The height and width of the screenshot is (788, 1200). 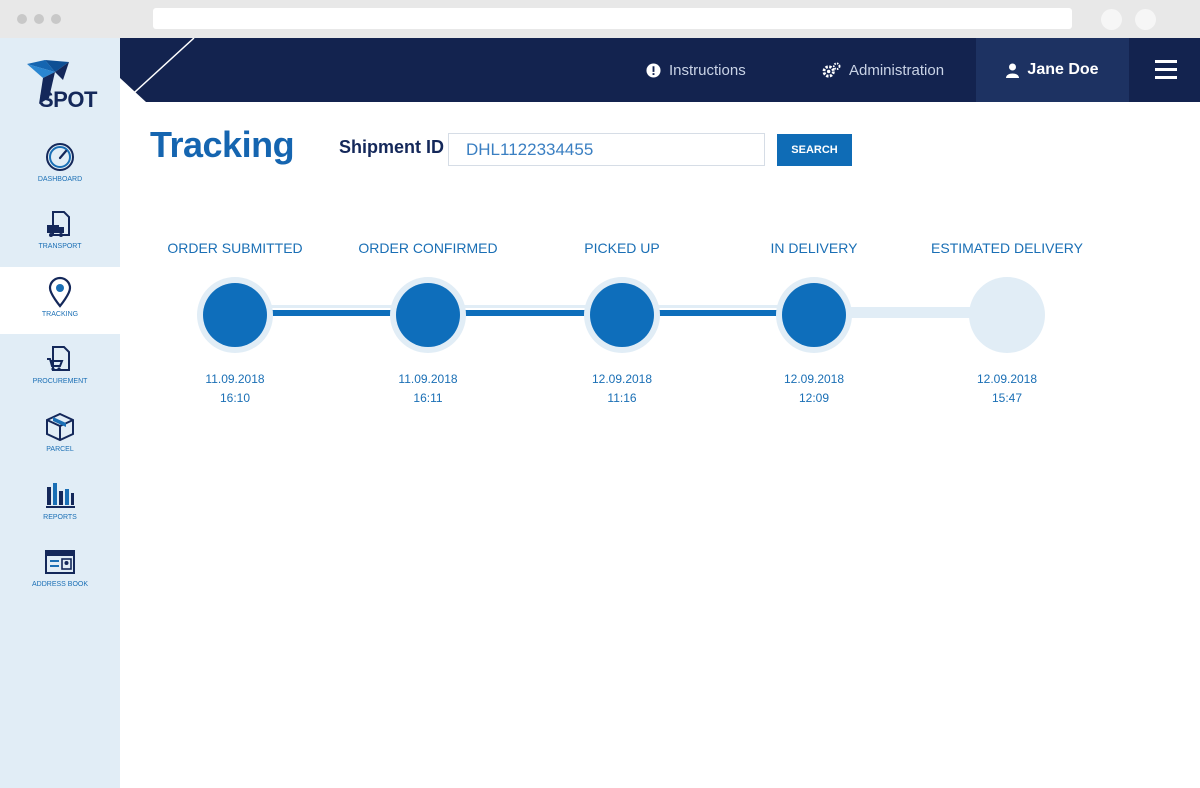 I want to click on browser-chrome, so click(x=600, y=19).